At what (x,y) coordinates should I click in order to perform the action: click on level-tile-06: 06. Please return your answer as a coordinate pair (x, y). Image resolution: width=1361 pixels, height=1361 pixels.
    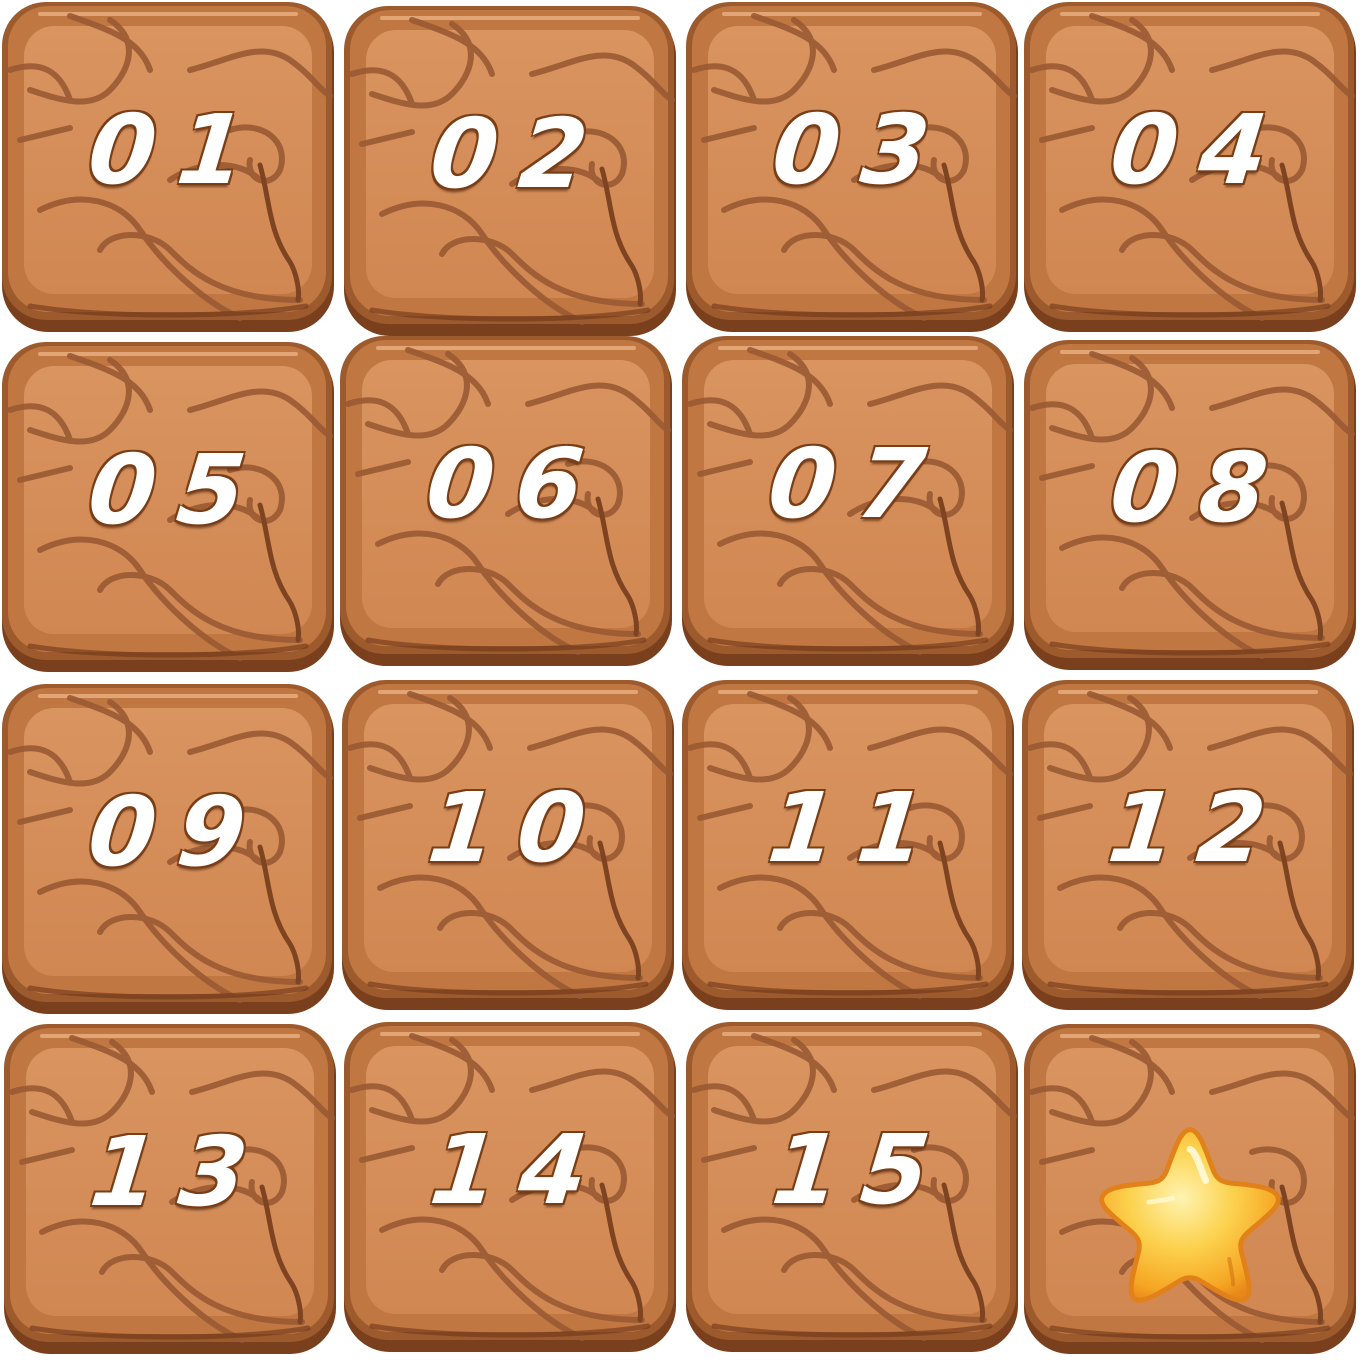
    Looking at the image, I should click on (506, 501).